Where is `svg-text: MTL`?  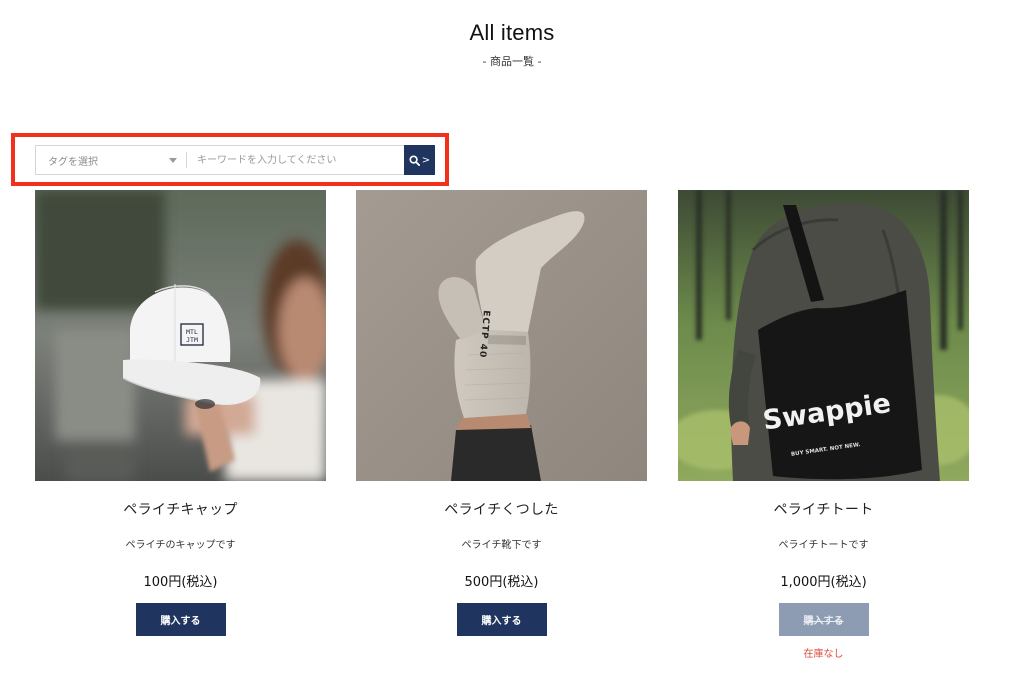
svg-text: MTL is located at coordinates (192, 332).